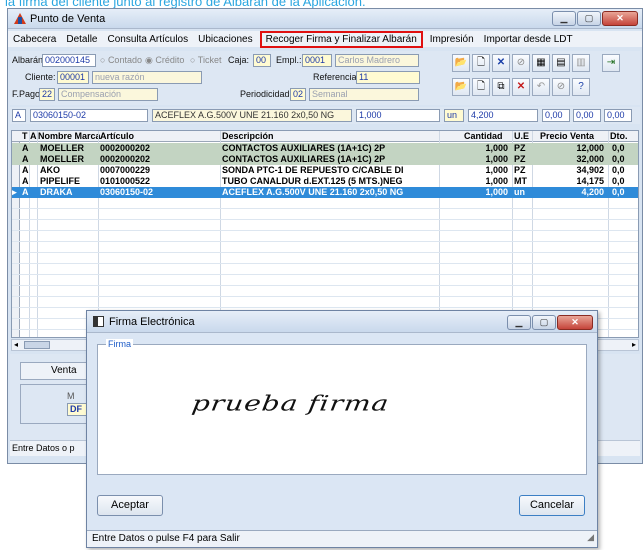 Image resolution: width=643 pixels, height=550 pixels. I want to click on cell-marca: PIPELIFE, so click(60, 181).